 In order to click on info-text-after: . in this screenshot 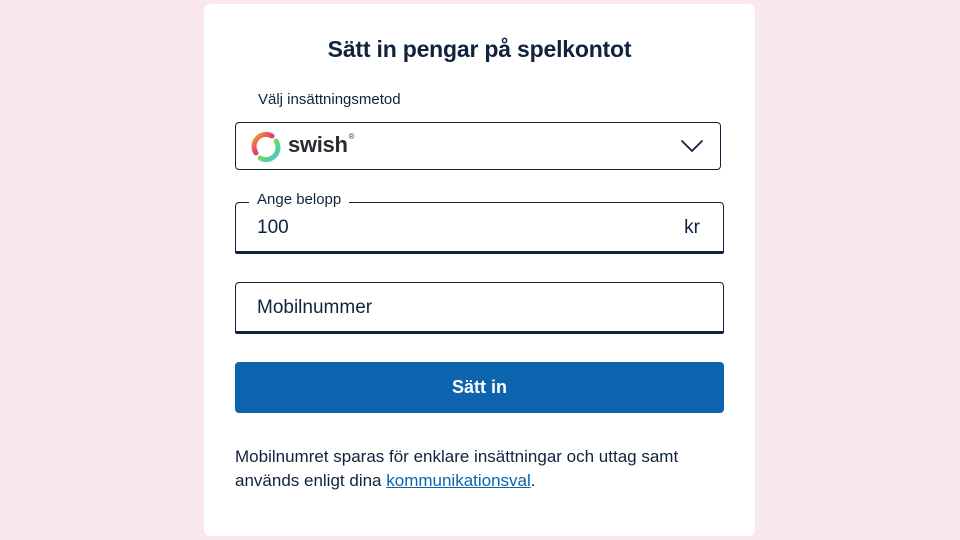, I will do `click(533, 480)`.